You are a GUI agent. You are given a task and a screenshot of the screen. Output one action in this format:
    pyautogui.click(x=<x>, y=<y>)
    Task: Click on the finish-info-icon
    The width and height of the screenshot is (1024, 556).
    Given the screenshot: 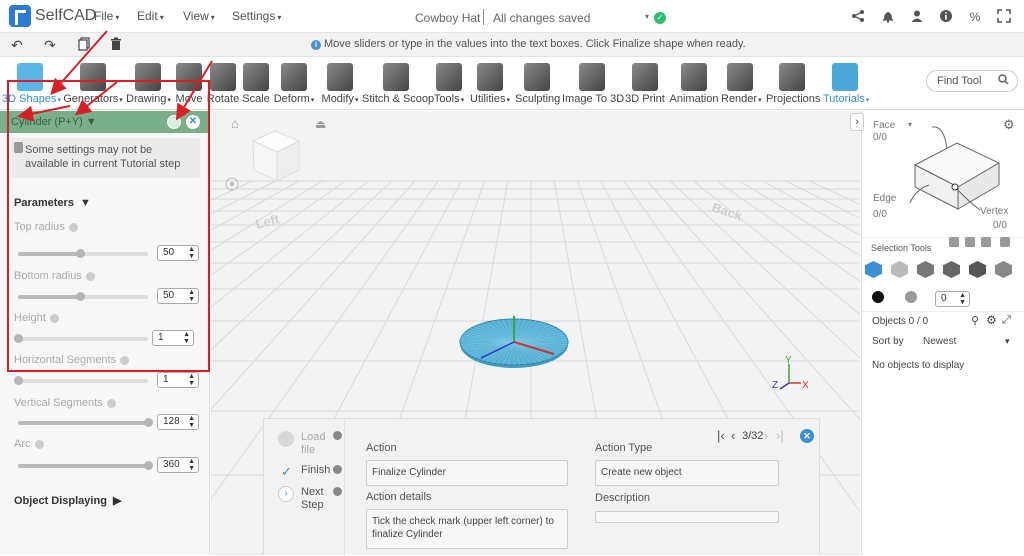 What is the action you would take?
    pyautogui.click(x=337, y=469)
    